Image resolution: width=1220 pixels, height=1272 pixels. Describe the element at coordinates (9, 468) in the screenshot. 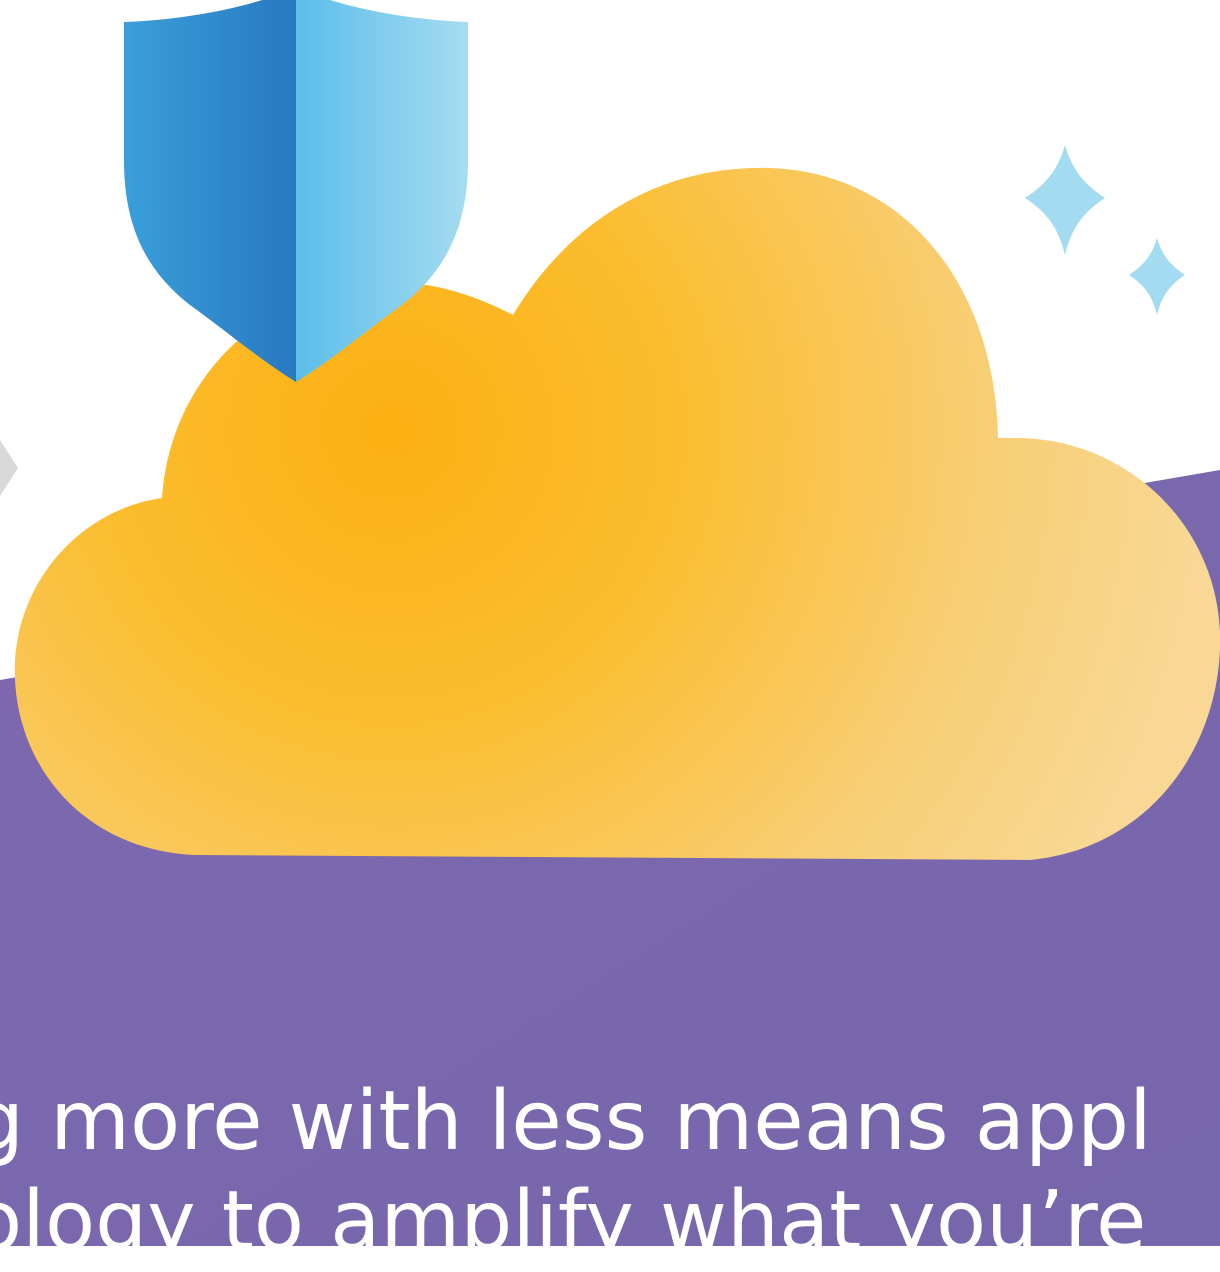

I see `arrow-icon` at that location.